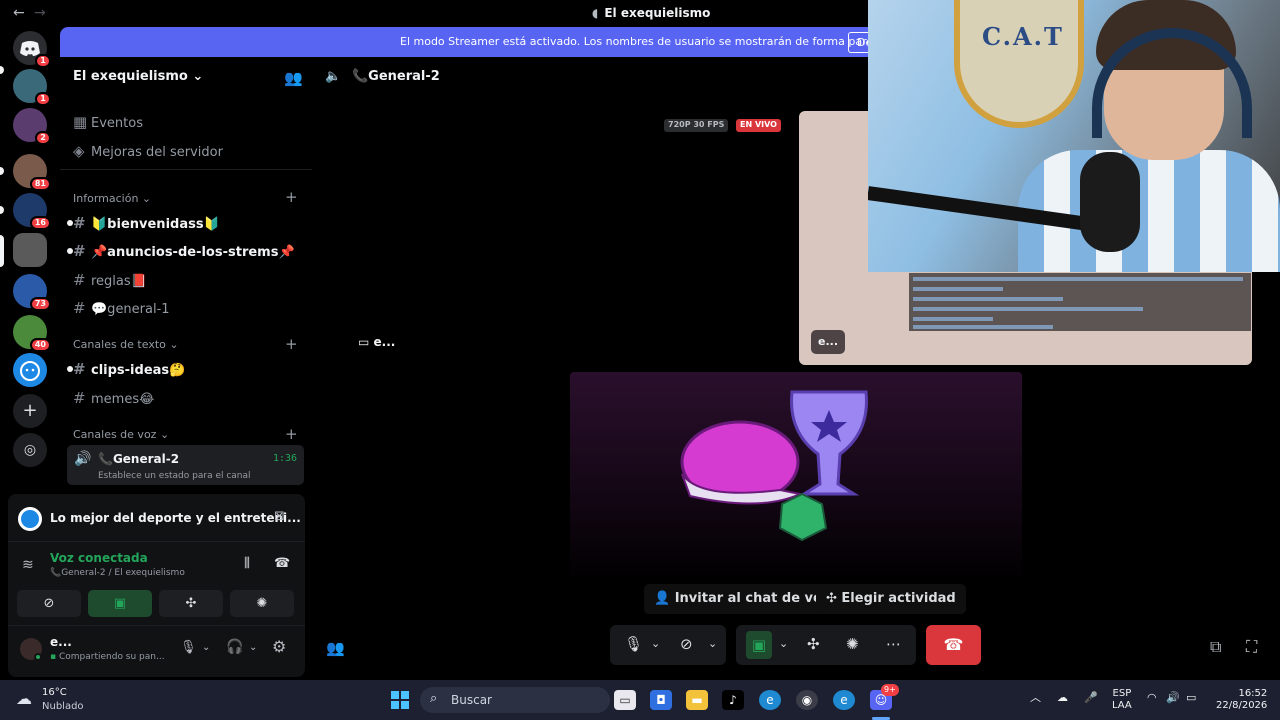  Describe the element at coordinates (1241, 700) in the screenshot. I see `clock: 16:52 22/8/2026` at that location.